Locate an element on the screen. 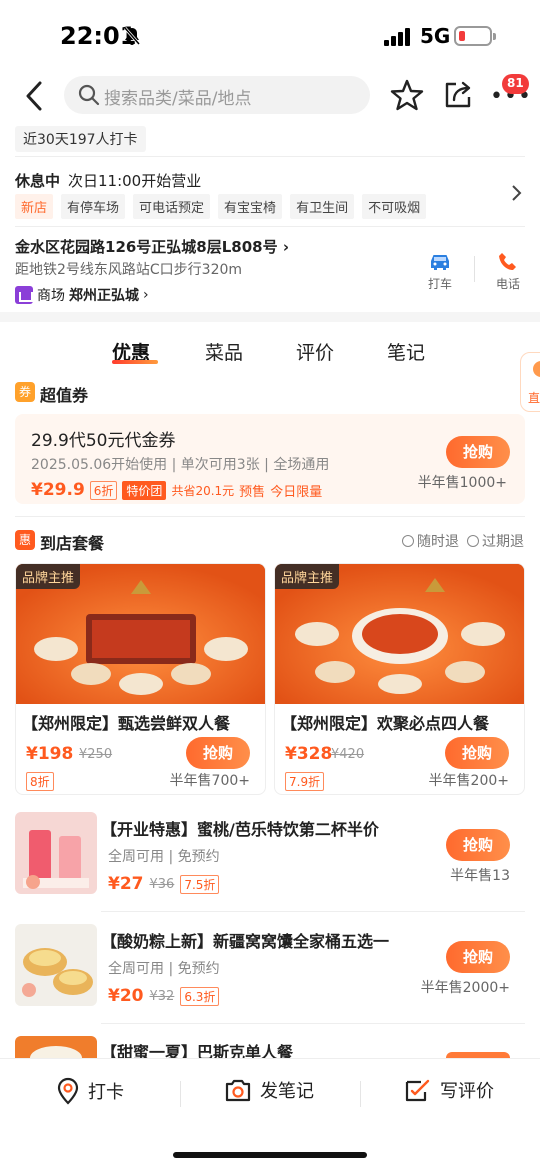  checkin-label: 打卡 is located at coordinates (106, 1092).